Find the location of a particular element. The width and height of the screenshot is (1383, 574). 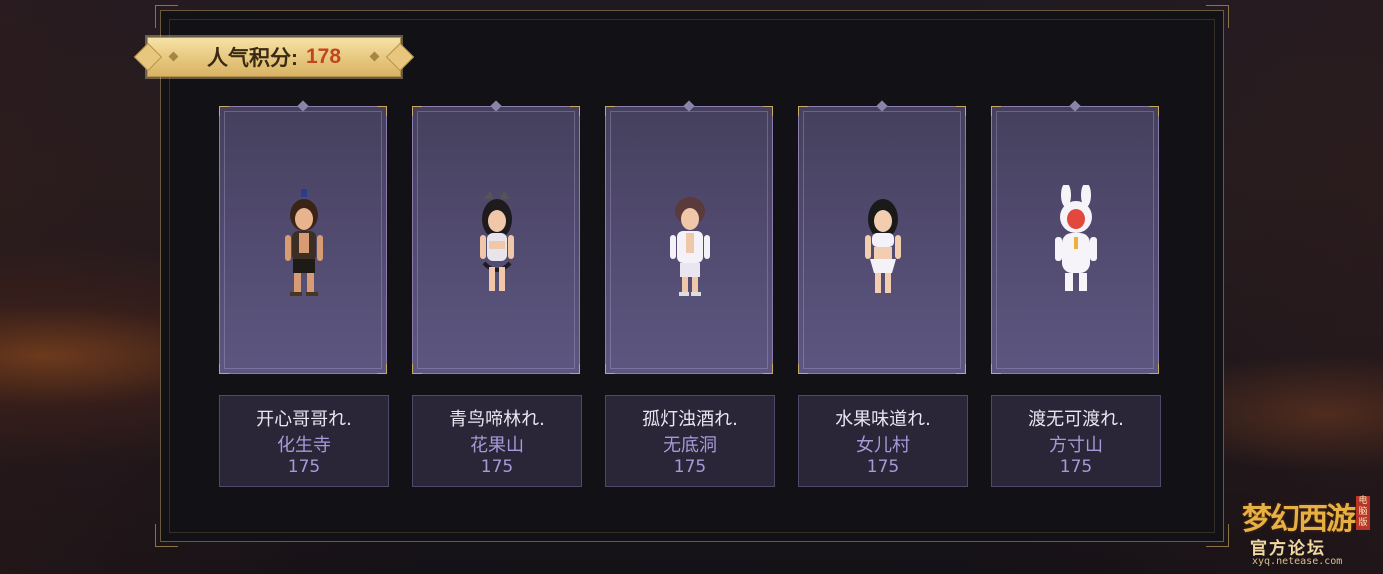

player-name: 开心哥哥れ. is located at coordinates (304, 419).